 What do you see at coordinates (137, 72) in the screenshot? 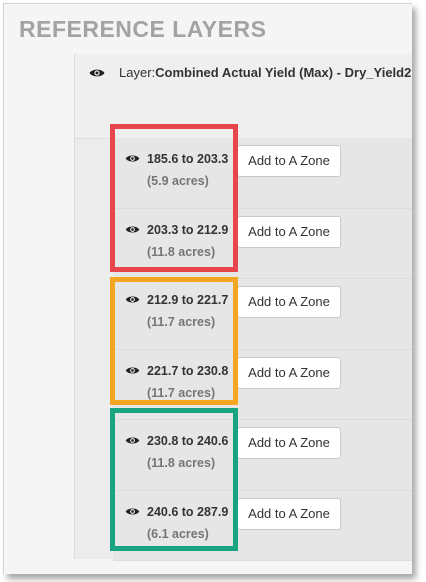
I see `layer-prefix: Layer:` at bounding box center [137, 72].